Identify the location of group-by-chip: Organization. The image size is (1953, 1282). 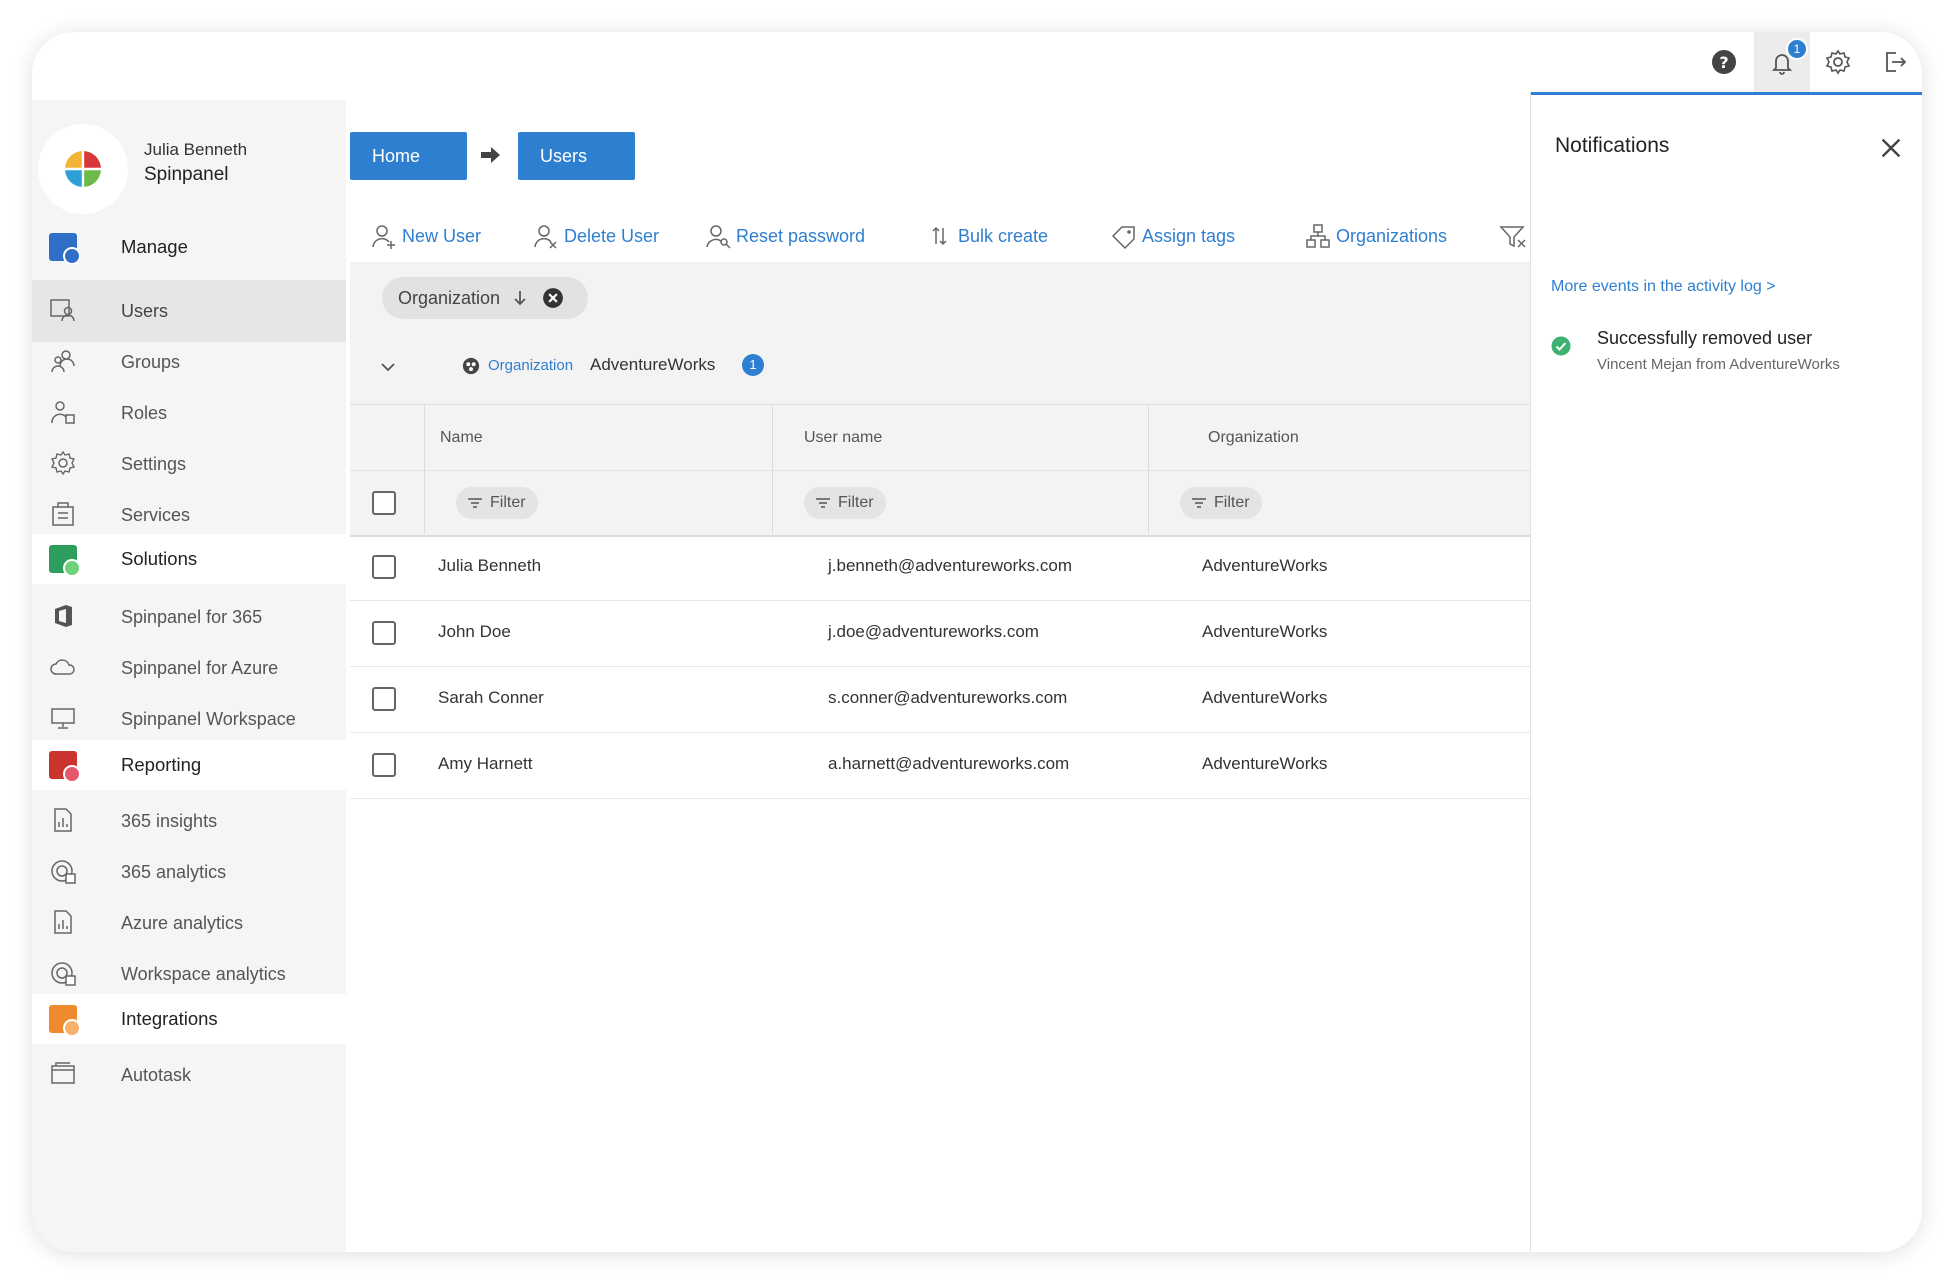
(485, 298).